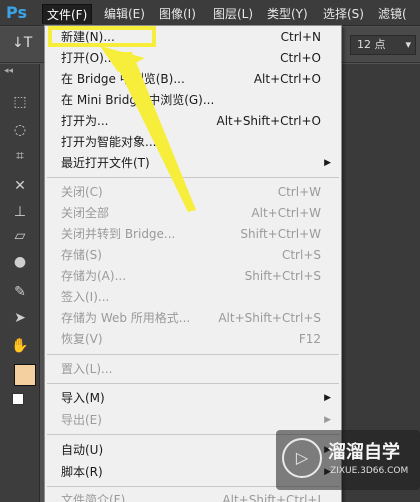 The width and height of the screenshot is (420, 502). I want to click on watermark-title: 溜溜自学, so click(364, 452).